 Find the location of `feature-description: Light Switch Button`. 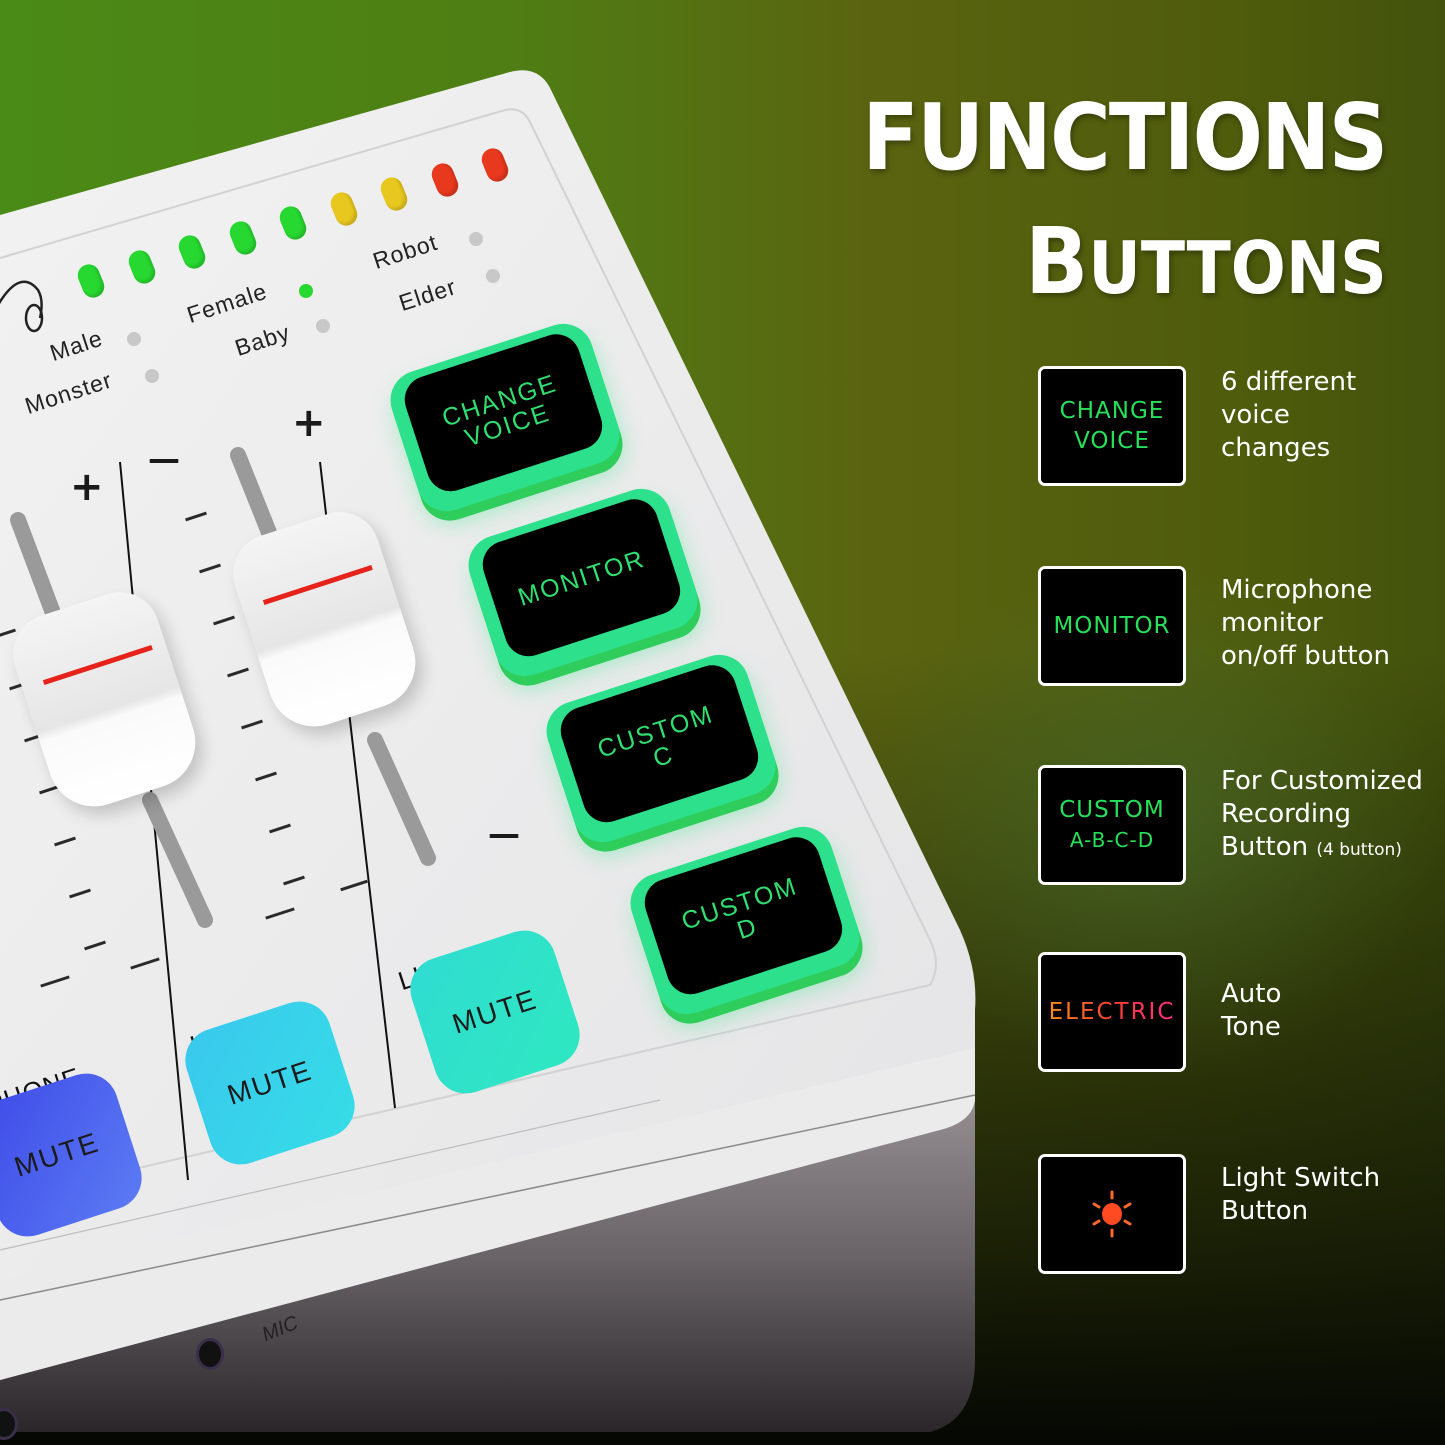

feature-description: Light Switch Button is located at coordinates (1300, 1195).